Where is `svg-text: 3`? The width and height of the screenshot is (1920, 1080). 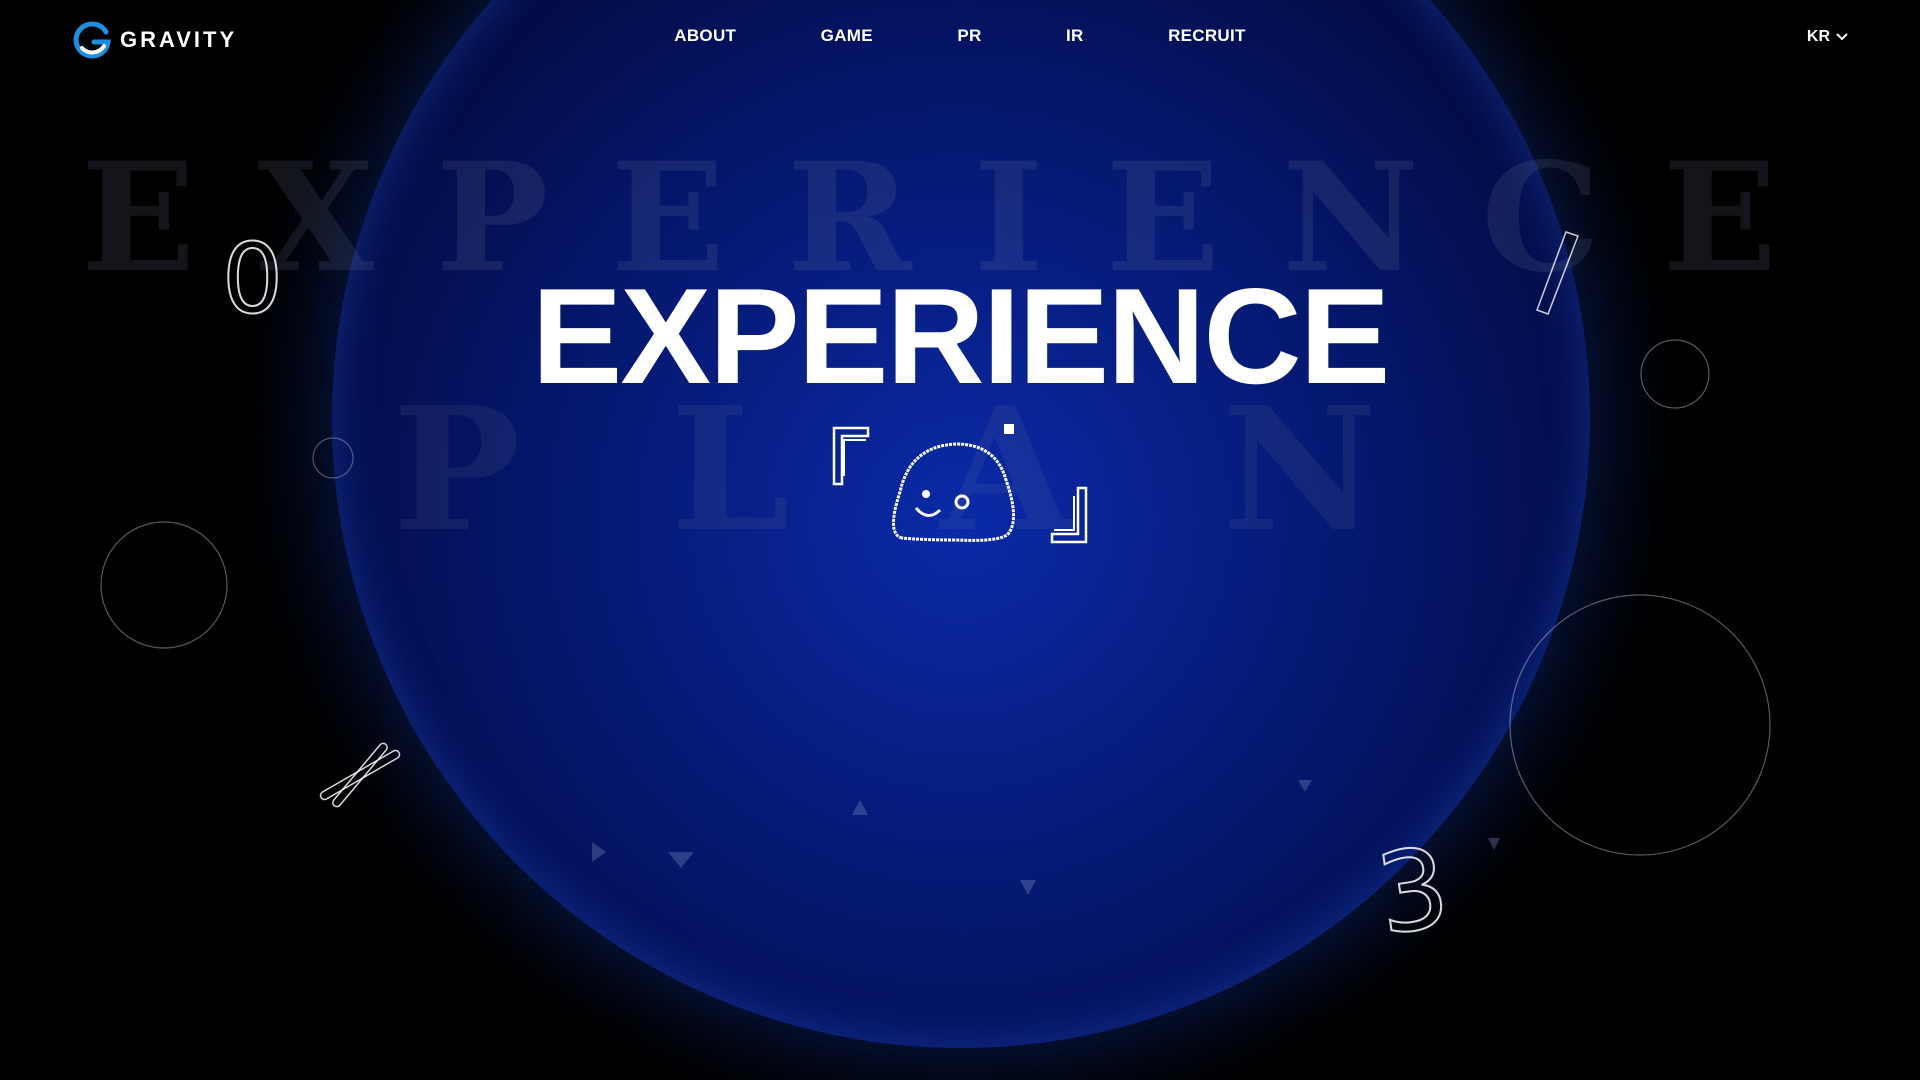
svg-text: 3 is located at coordinates (1414, 887).